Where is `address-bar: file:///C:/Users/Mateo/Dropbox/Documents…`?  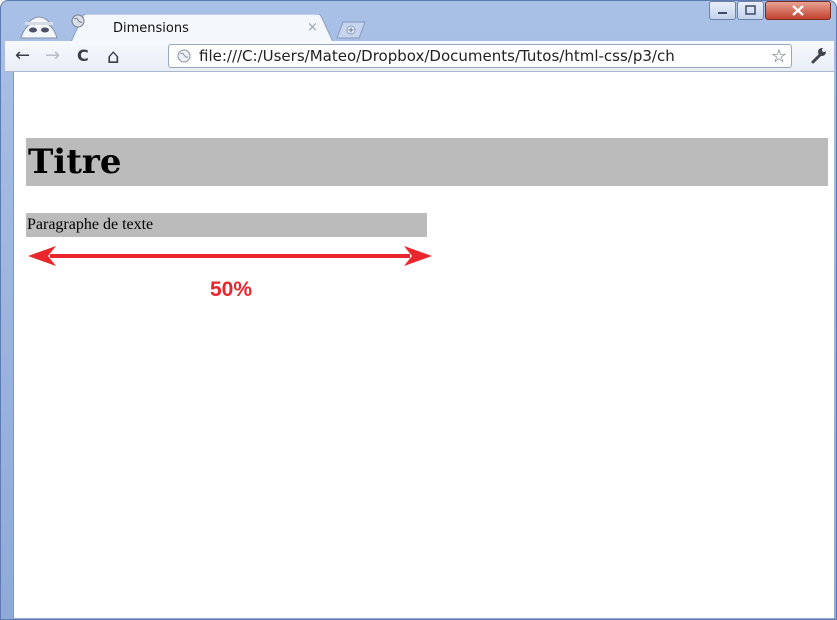 address-bar: file:///C:/Users/Mateo/Dropbox/Documents… is located at coordinates (480, 56).